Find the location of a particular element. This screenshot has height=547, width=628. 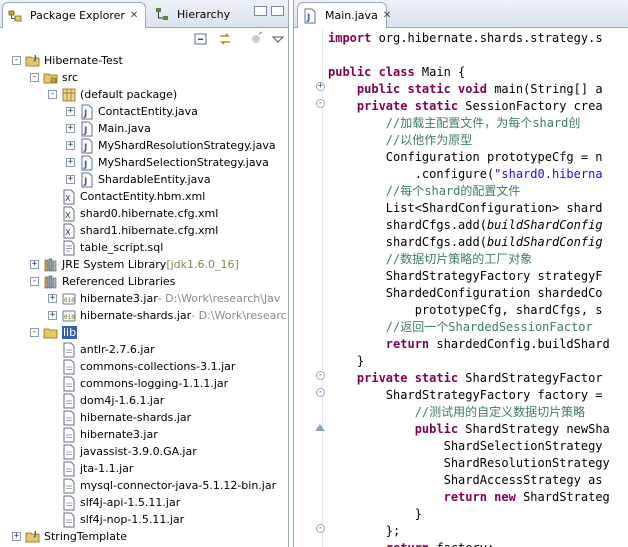

collapse-all-icon is located at coordinates (201, 39).